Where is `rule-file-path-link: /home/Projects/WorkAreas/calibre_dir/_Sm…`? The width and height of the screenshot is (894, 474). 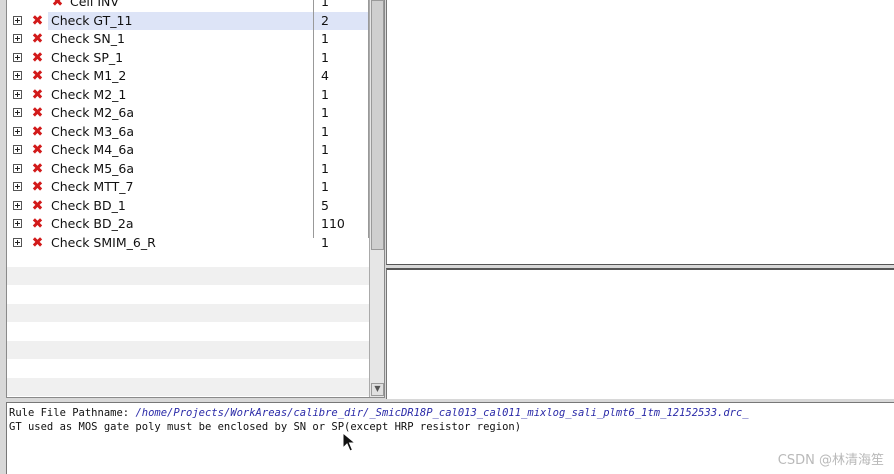 rule-file-path-link: /home/Projects/WorkAreas/calibre_dir/_Sm… is located at coordinates (441, 413).